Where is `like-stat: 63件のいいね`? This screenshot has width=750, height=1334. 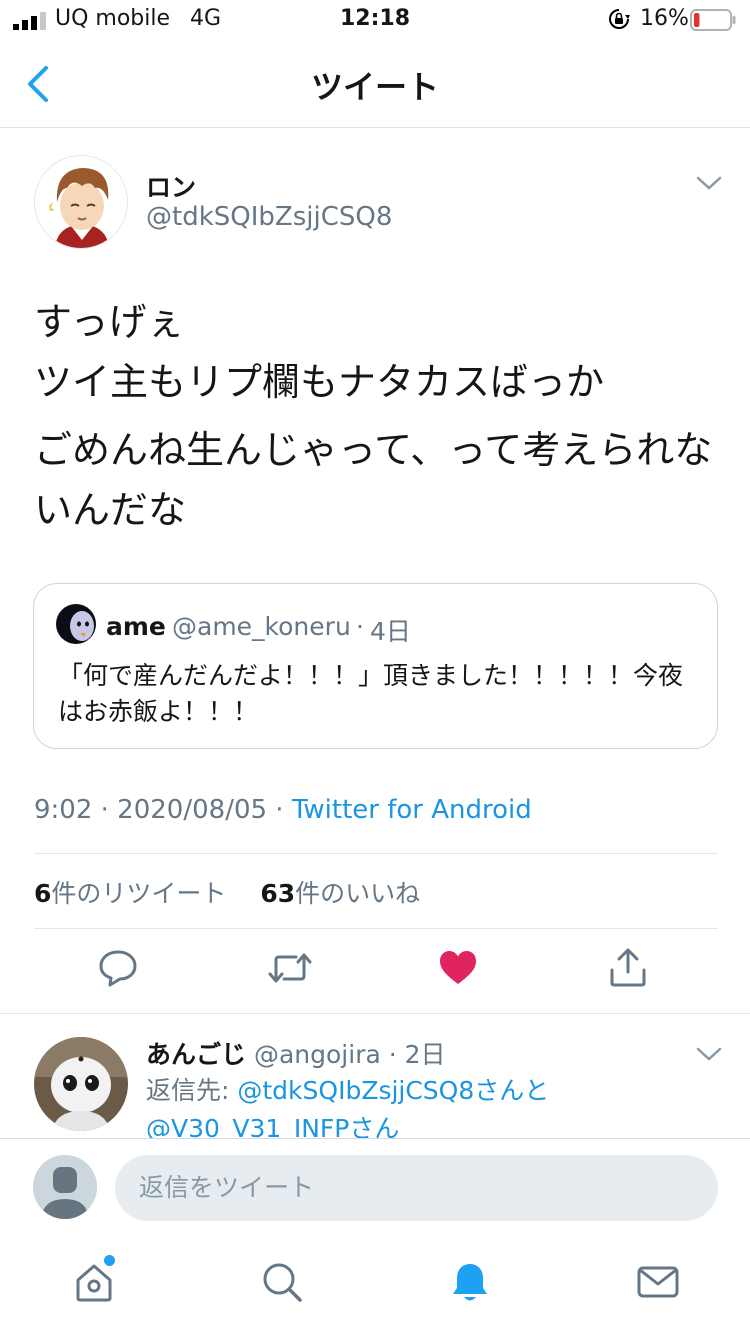 like-stat: 63件のいいね is located at coordinates (340, 893).